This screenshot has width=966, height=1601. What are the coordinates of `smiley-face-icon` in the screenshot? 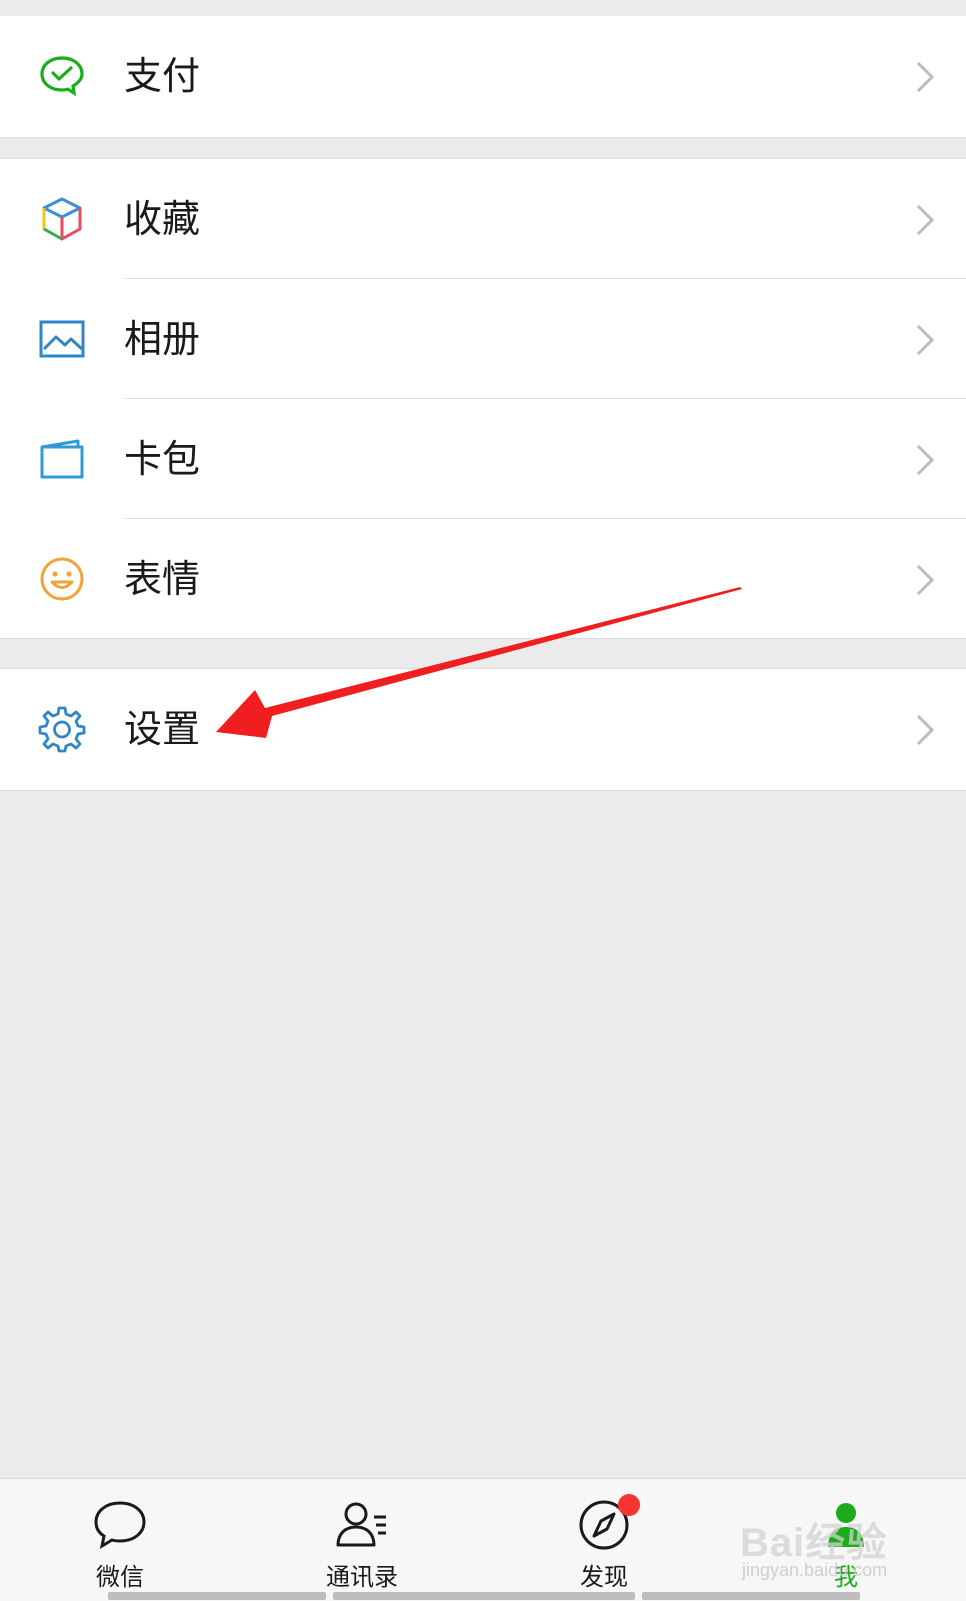 It's located at (62, 579).